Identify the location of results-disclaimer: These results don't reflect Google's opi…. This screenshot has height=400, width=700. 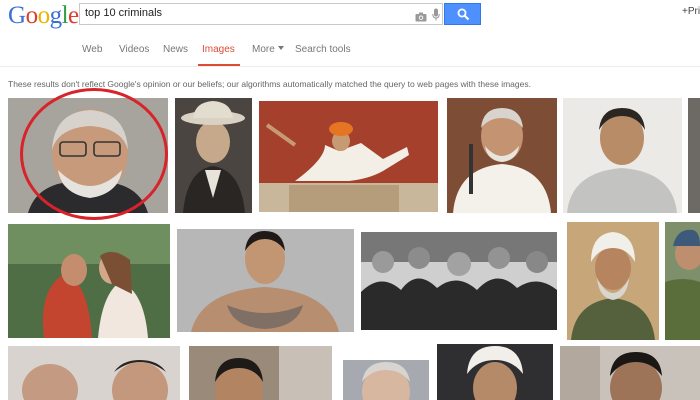
(269, 84).